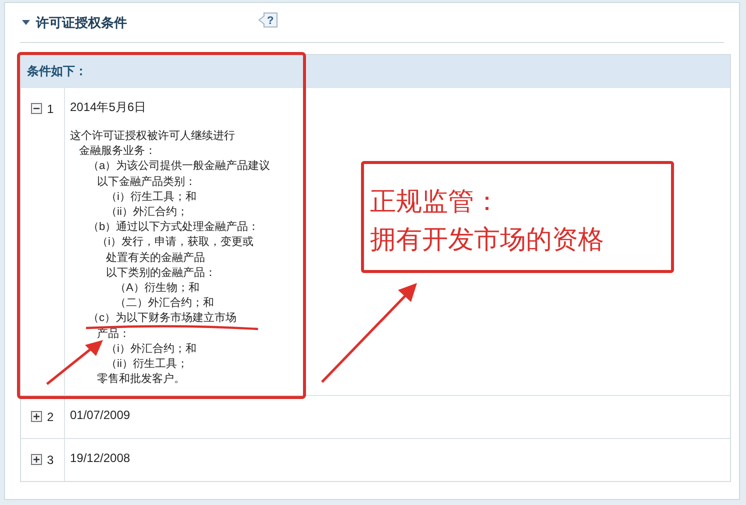 This screenshot has height=505, width=746. Describe the element at coordinates (147, 364) in the screenshot. I see `condition-line: （ii）衍生工具；` at that location.